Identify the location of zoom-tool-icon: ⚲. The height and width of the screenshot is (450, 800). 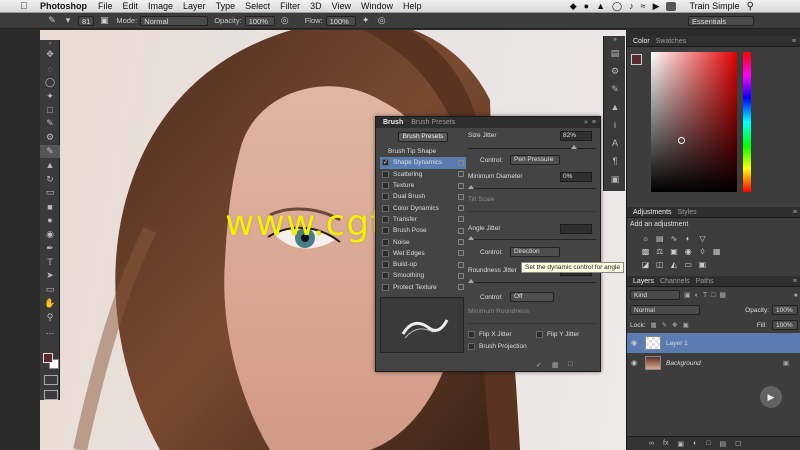
(50, 317).